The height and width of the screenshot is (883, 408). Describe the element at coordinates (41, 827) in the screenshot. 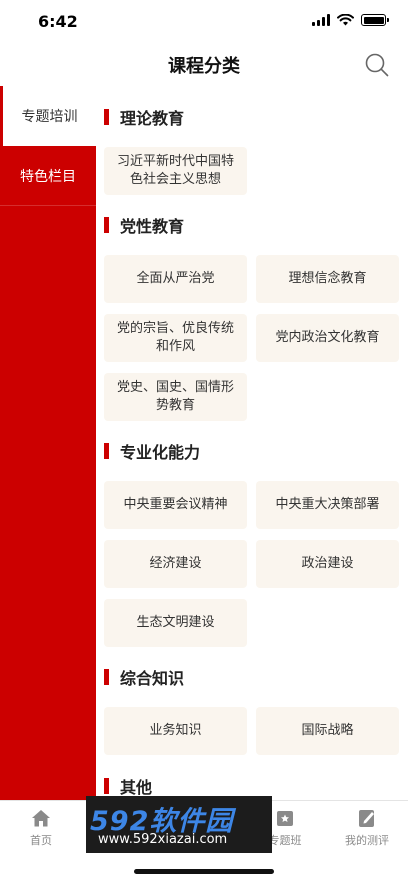

I see `tab-home: 首页` at that location.